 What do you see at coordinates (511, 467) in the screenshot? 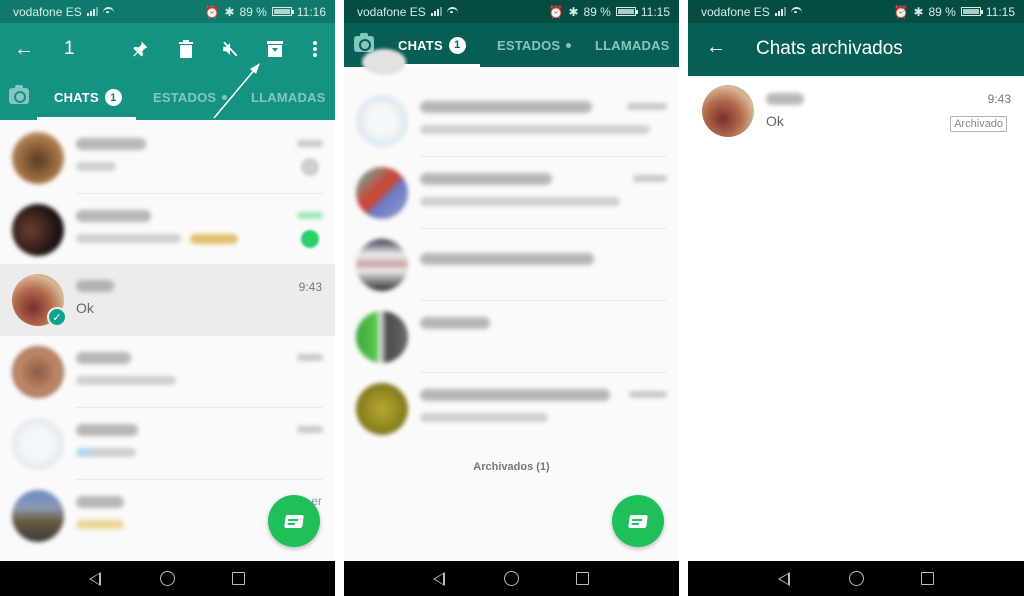
I see `archived-chats-link: Archivados (1)` at bounding box center [511, 467].